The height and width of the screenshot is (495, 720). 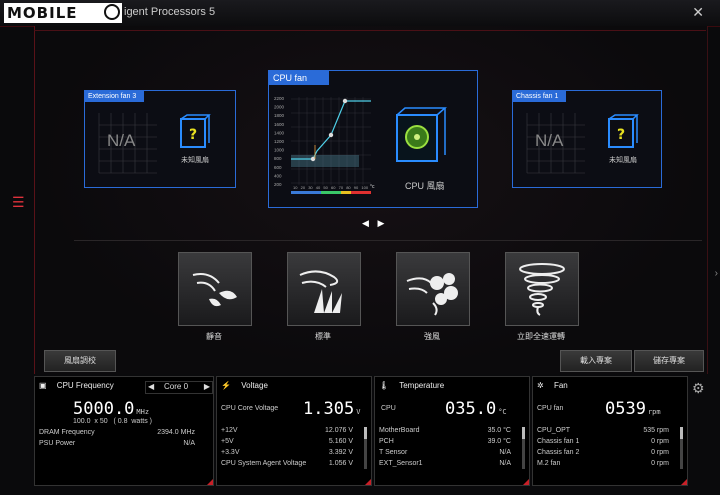 I want to click on stat-row: MotherBoard 35.0 °C, so click(x=445, y=430).